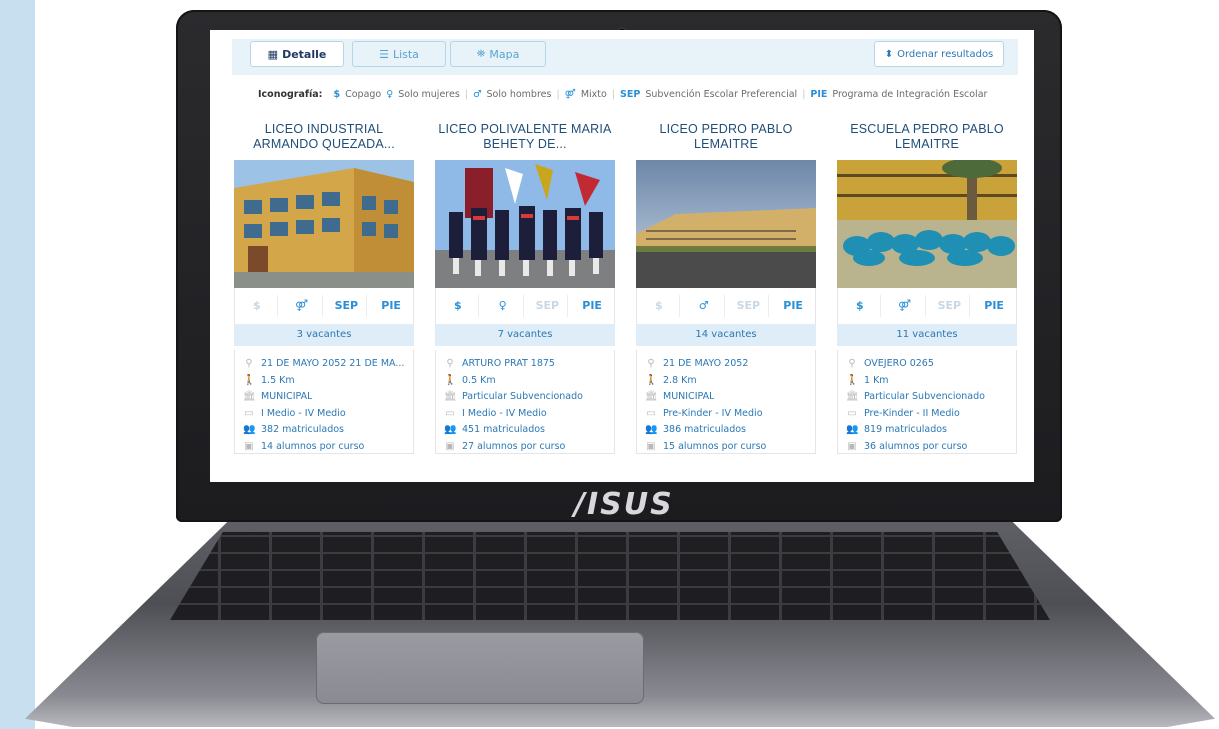 The height and width of the screenshot is (729, 1219). I want to click on school-building-image, so click(324, 224).